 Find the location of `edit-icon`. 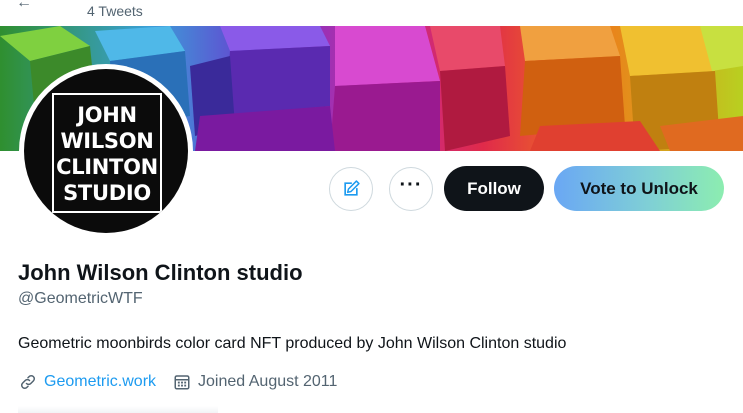

edit-icon is located at coordinates (352, 188).